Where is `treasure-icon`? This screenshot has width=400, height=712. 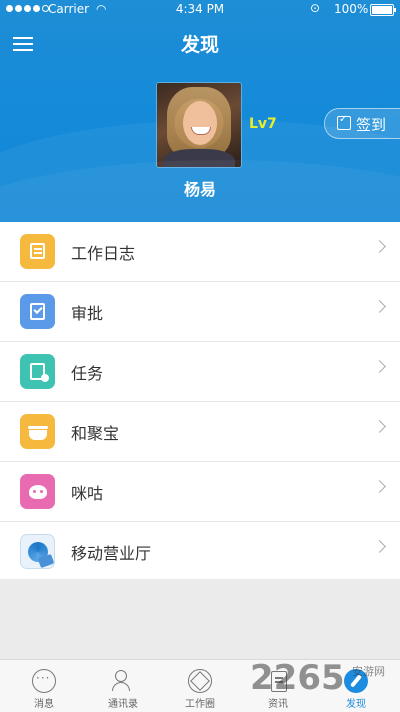 treasure-icon is located at coordinates (37, 431).